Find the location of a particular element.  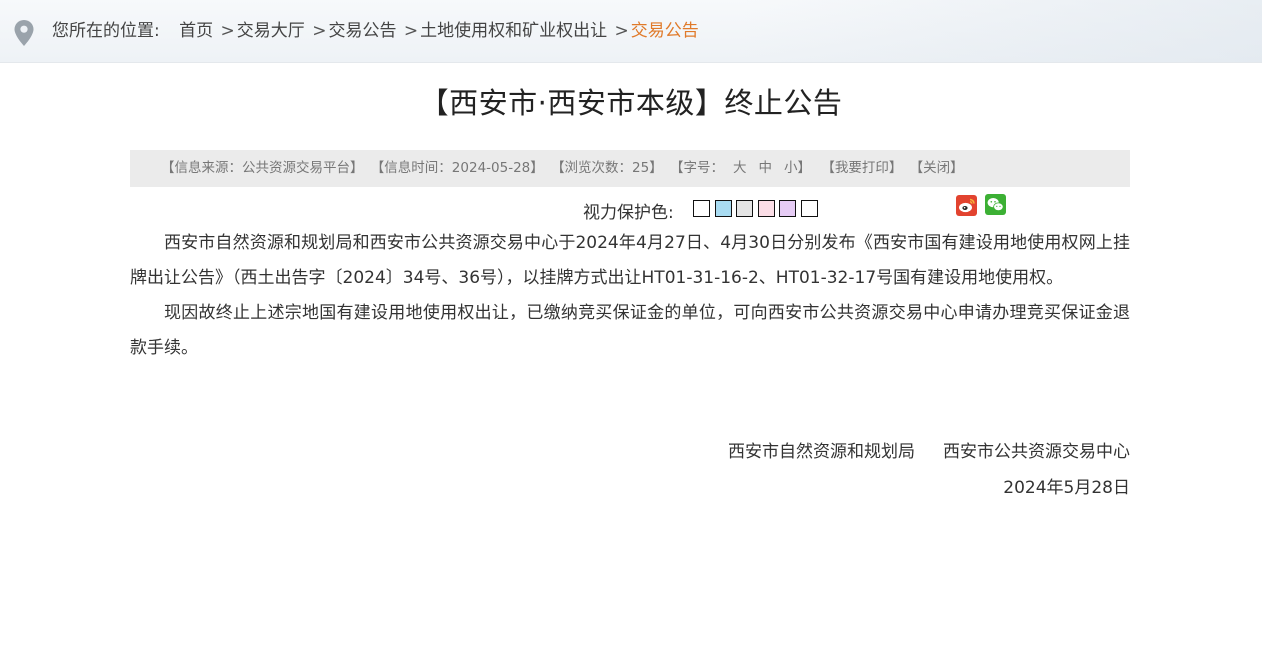

page-title: 【西安市·西安市本级】终止公告 is located at coordinates (631, 103).